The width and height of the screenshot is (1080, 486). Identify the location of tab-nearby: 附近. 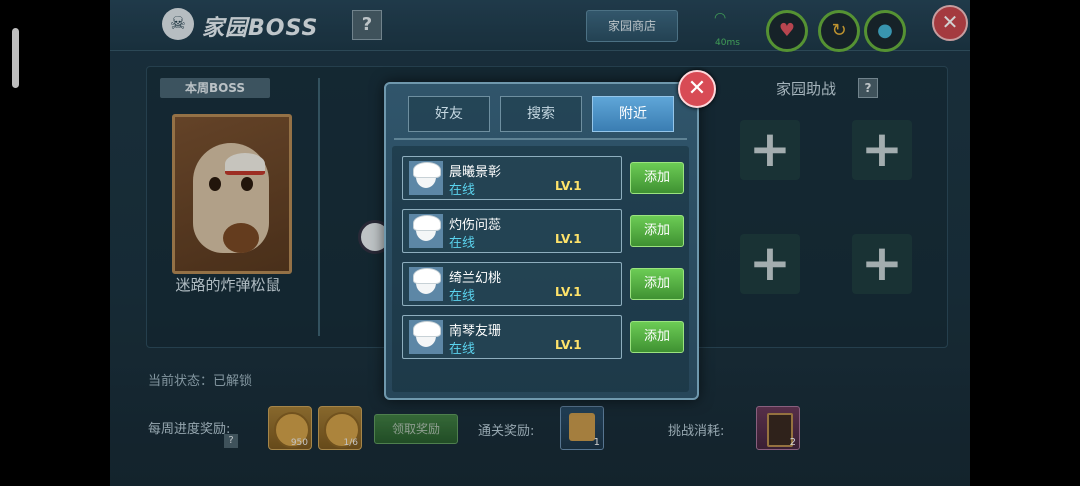
(633, 114).